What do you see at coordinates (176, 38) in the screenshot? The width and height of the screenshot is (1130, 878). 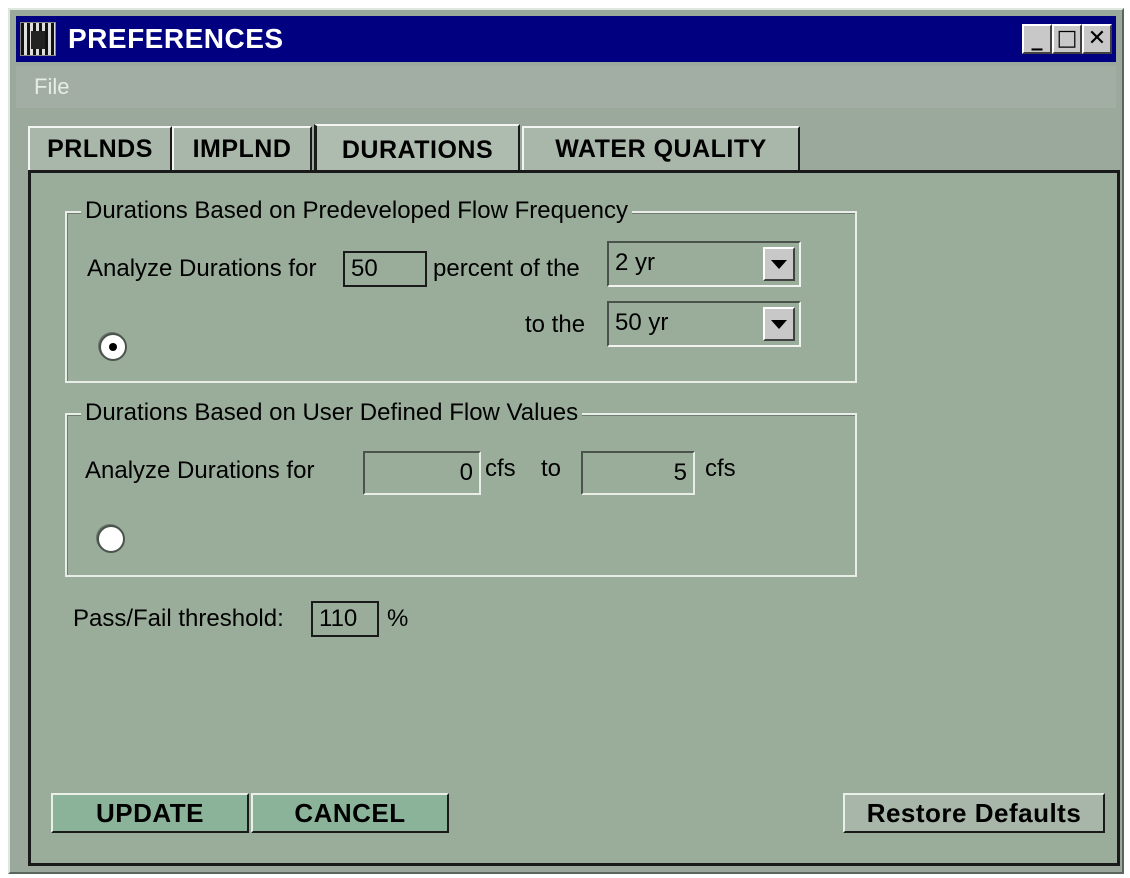 I see `window-title: PREFERENCES` at bounding box center [176, 38].